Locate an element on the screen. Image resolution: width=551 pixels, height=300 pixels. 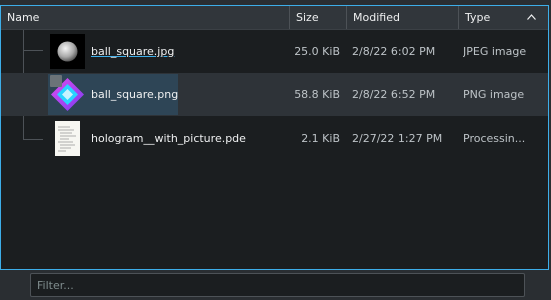
column-header: Name Size Modified Type is located at coordinates (274, 18).